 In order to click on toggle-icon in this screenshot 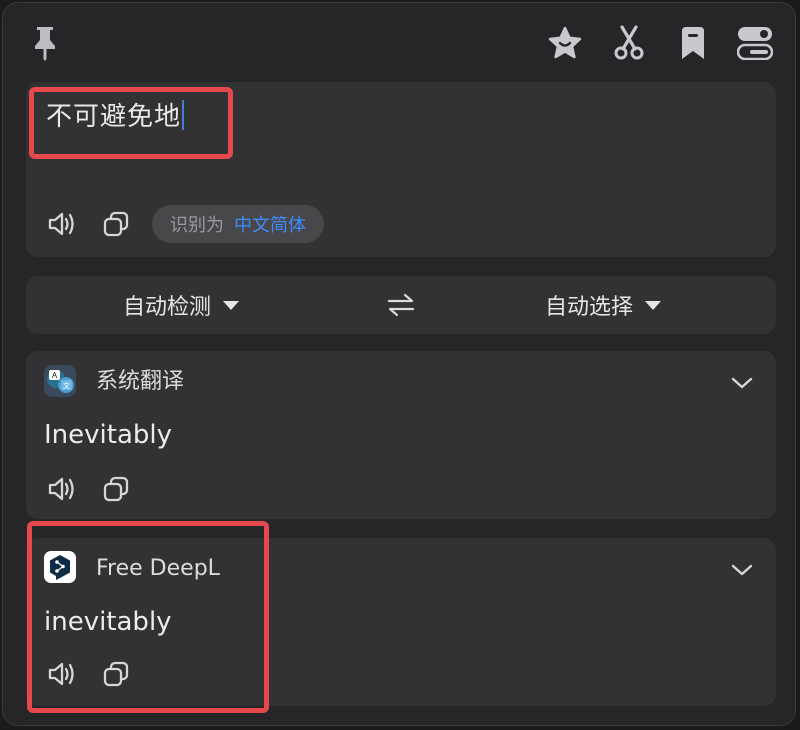, I will do `click(755, 43)`.